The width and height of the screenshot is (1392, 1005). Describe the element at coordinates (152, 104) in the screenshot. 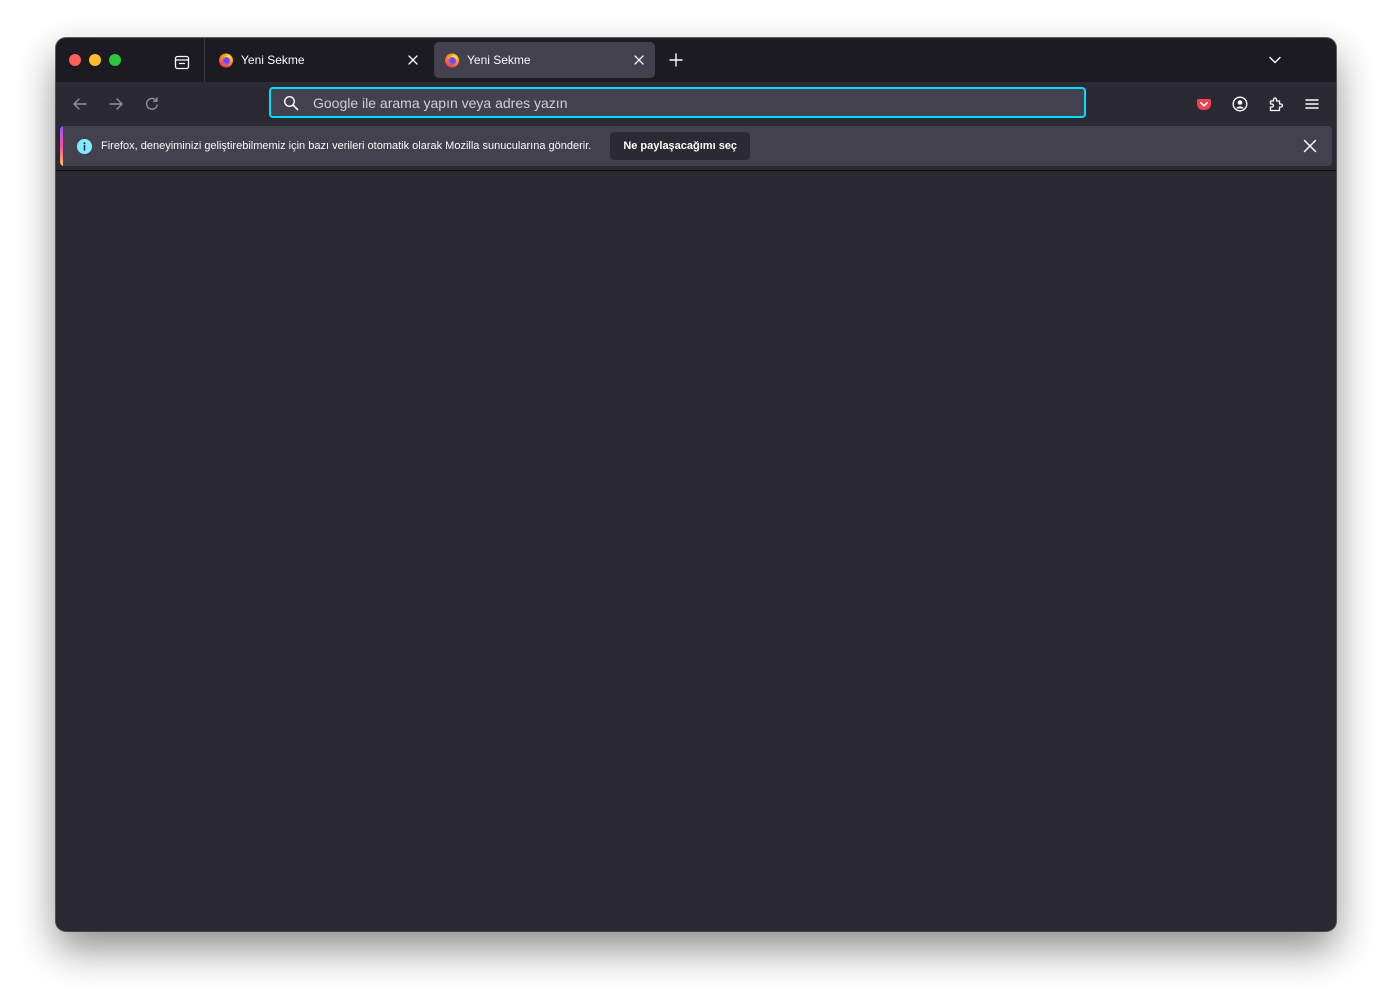

I see `reload-icon` at that location.